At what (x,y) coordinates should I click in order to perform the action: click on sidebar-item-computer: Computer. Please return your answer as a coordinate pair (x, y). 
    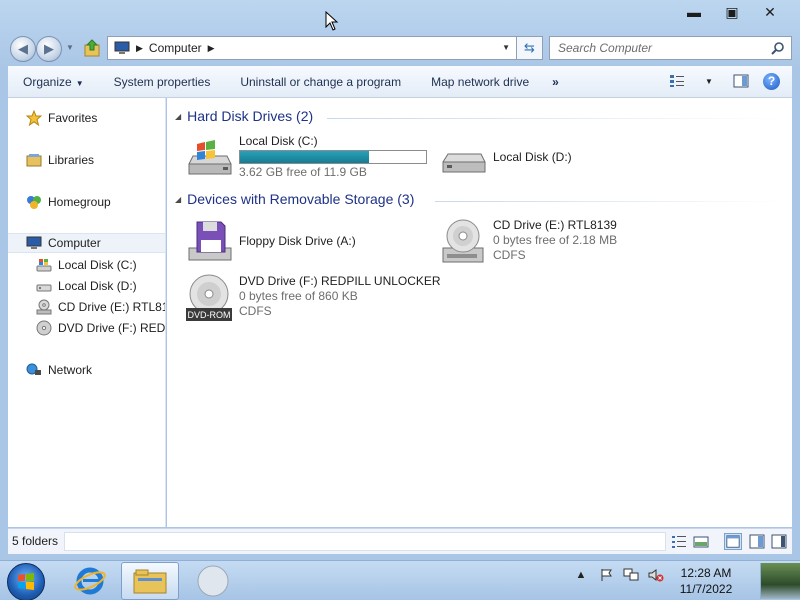
    Looking at the image, I should click on (86, 243).